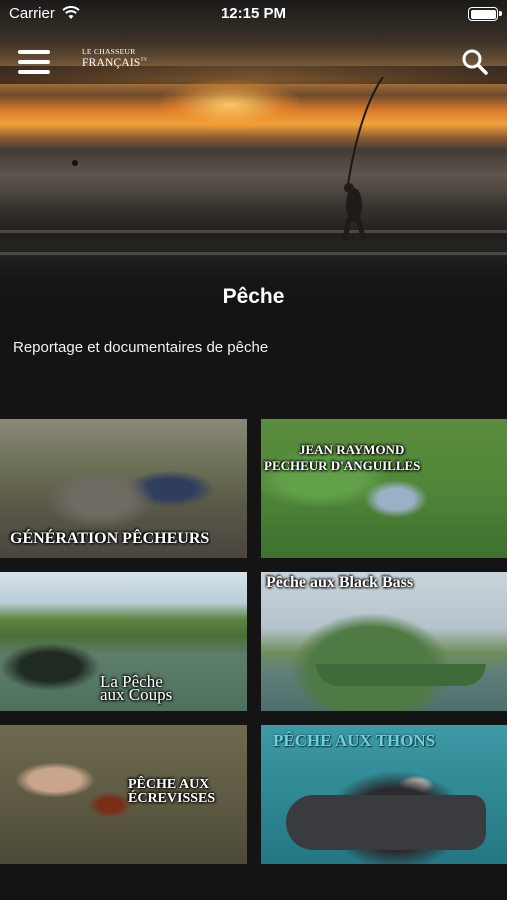  I want to click on app-logo: LE CHASSEUR FRANÇAISTV, so click(114, 61).